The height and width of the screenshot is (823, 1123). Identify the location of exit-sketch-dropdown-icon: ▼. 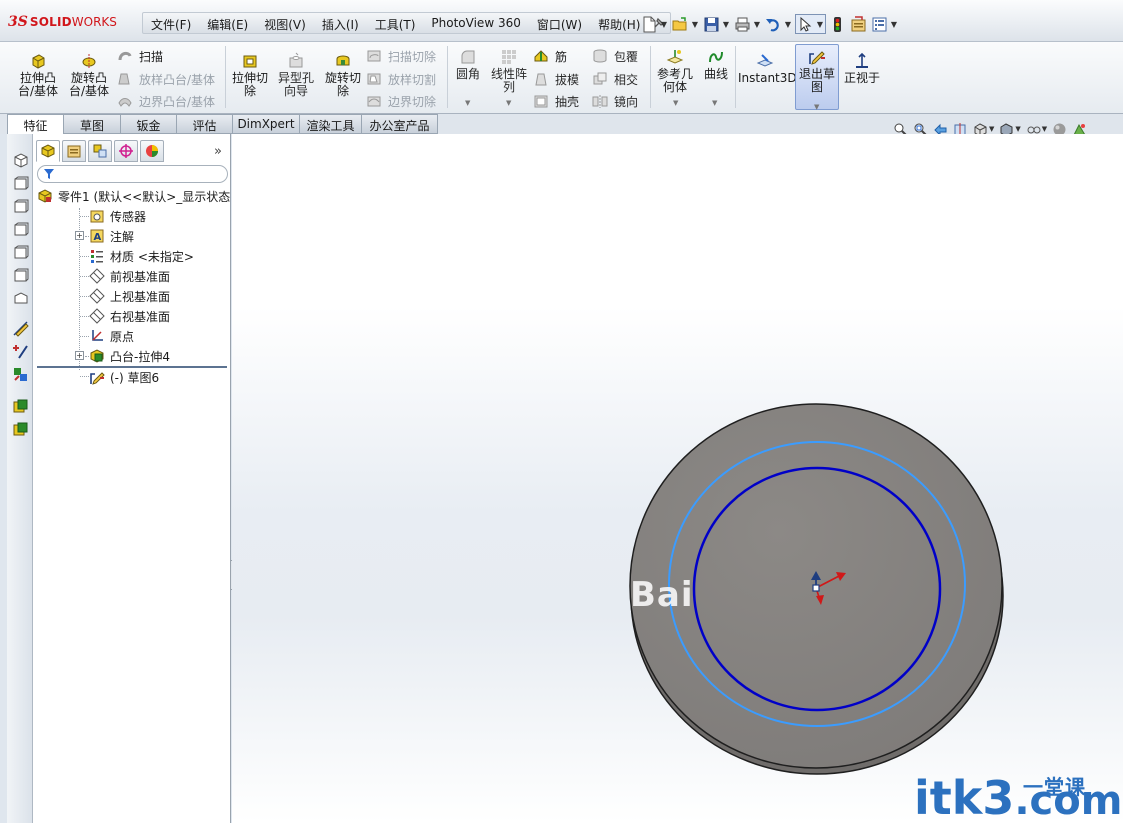
(816, 107).